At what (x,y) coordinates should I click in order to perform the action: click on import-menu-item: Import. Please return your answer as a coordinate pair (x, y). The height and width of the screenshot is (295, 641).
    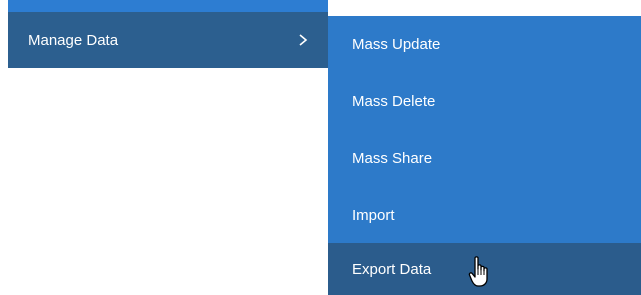
    Looking at the image, I should click on (484, 215).